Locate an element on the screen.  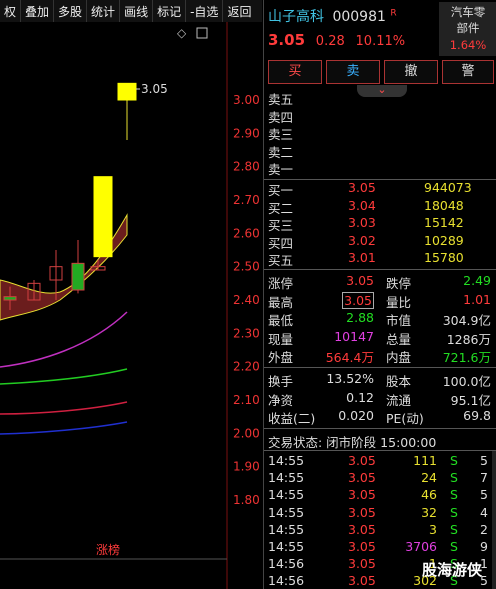
bid-row: 买二 3.04 18048 is located at coordinates (380, 206).